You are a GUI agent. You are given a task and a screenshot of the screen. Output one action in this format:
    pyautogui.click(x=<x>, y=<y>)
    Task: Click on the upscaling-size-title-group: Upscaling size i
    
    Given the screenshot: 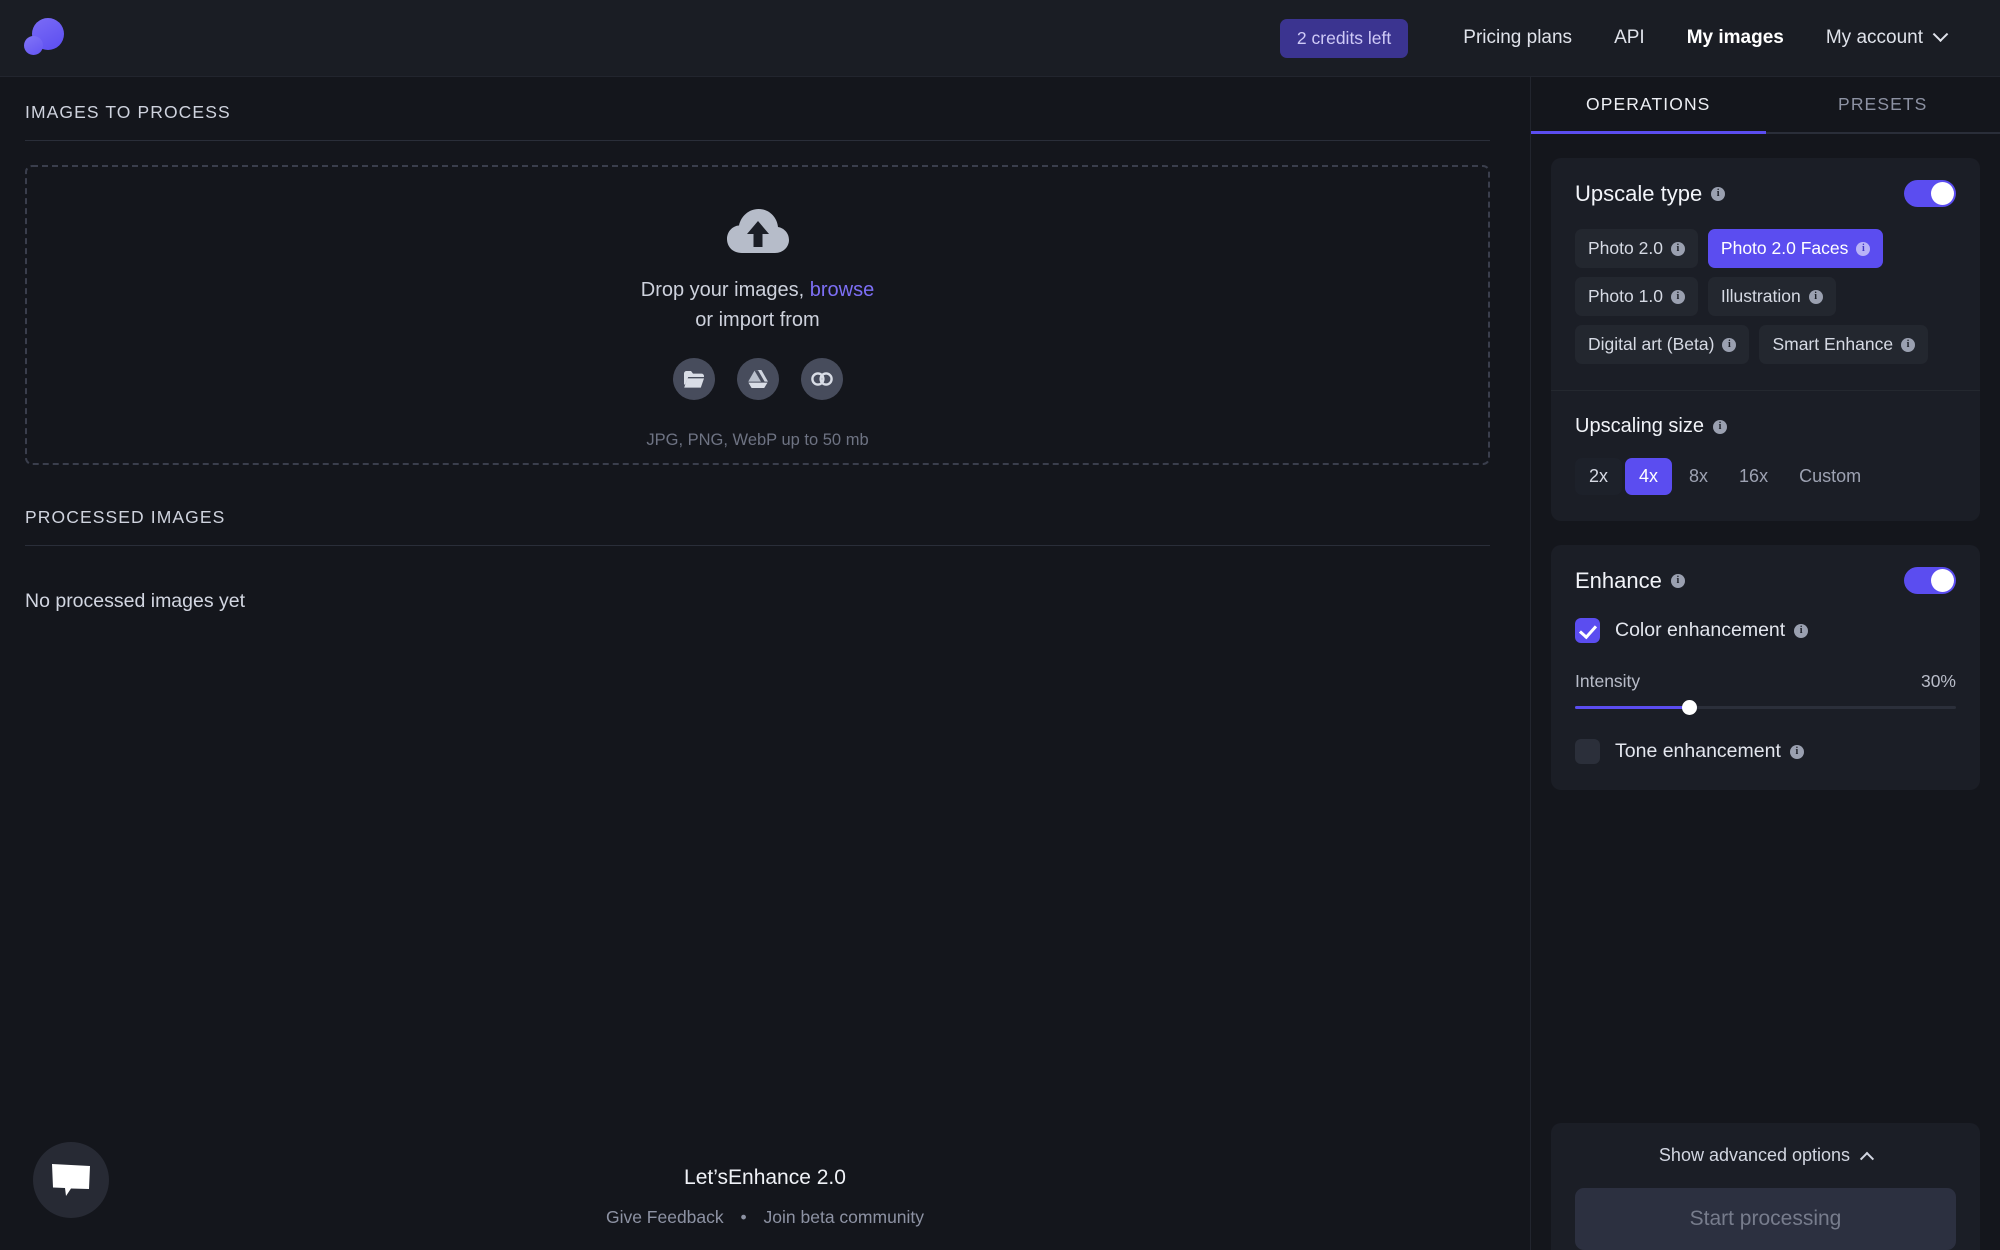 What is the action you would take?
    pyautogui.click(x=1765, y=426)
    